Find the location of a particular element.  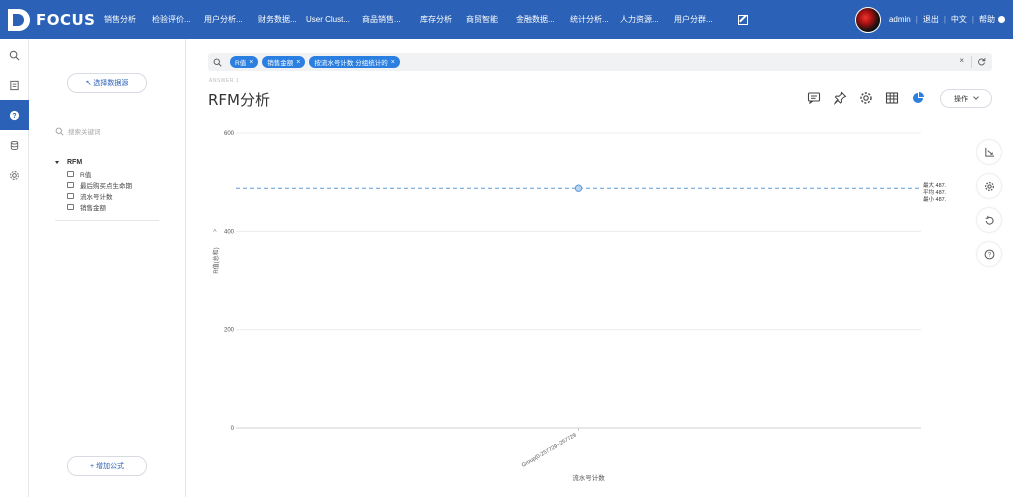

filter-chip: R值 × is located at coordinates (244, 62).